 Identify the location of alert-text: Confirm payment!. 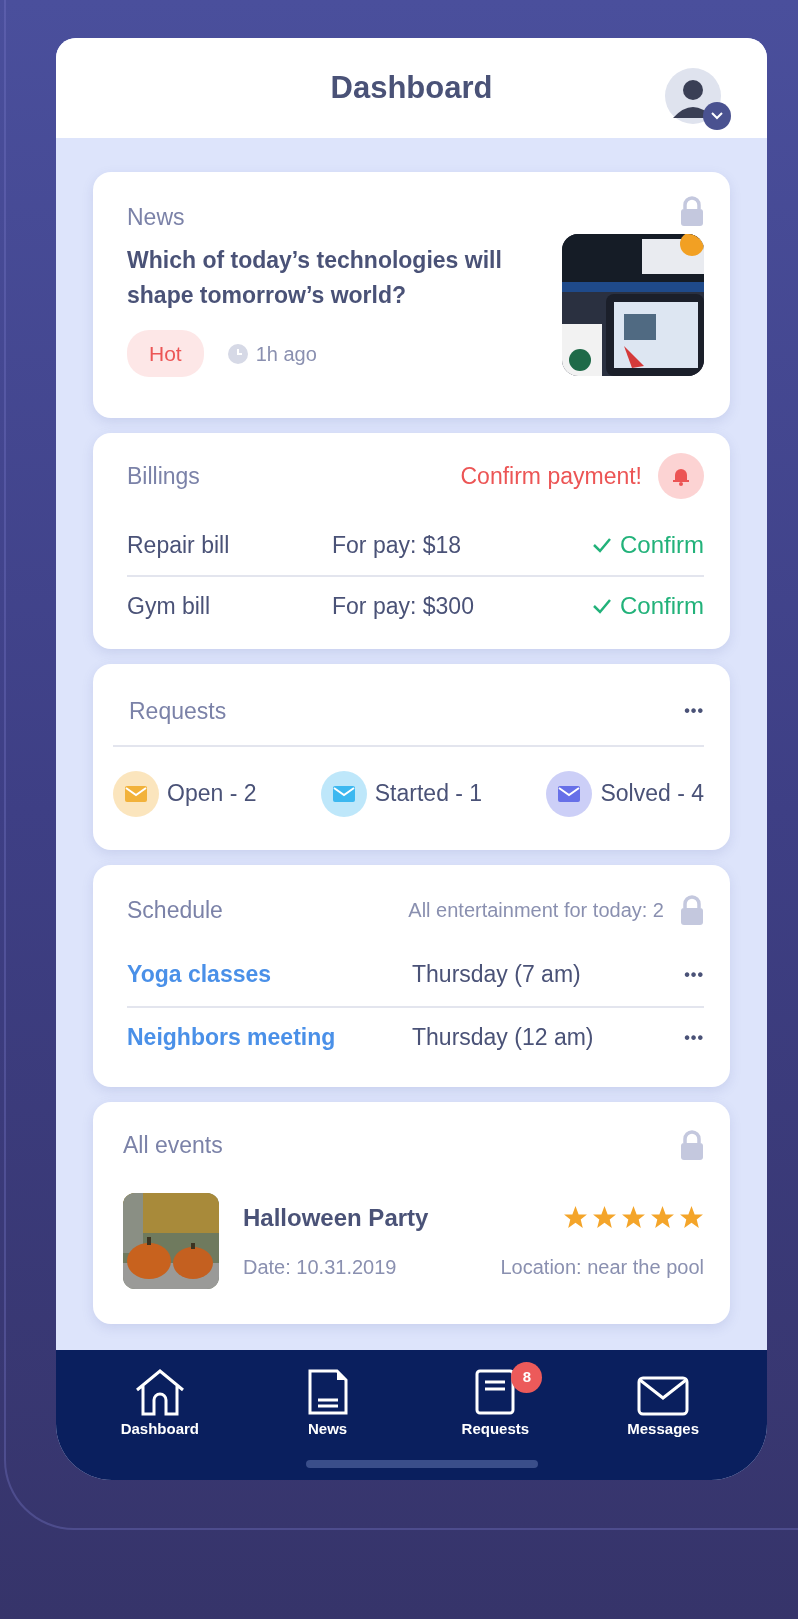
(551, 476).